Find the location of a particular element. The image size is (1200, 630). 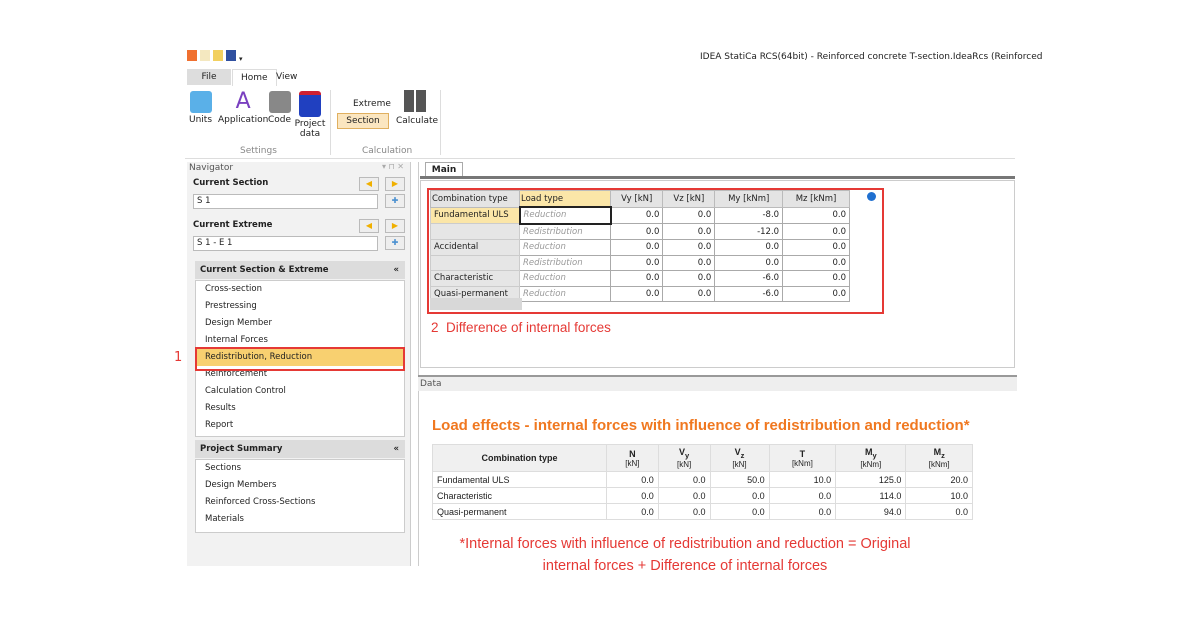

project-data-button: Project data is located at coordinates (310, 115).